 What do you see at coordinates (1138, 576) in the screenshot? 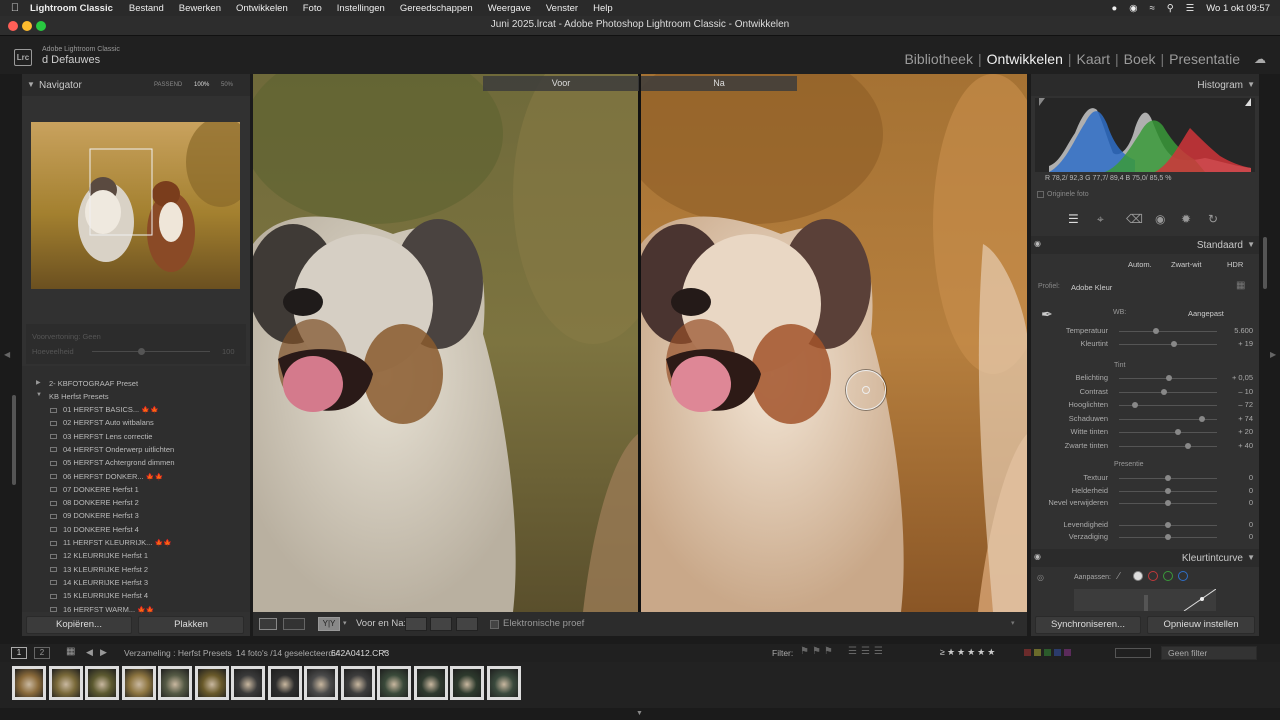
I see `rgb-curve-icon` at bounding box center [1138, 576].